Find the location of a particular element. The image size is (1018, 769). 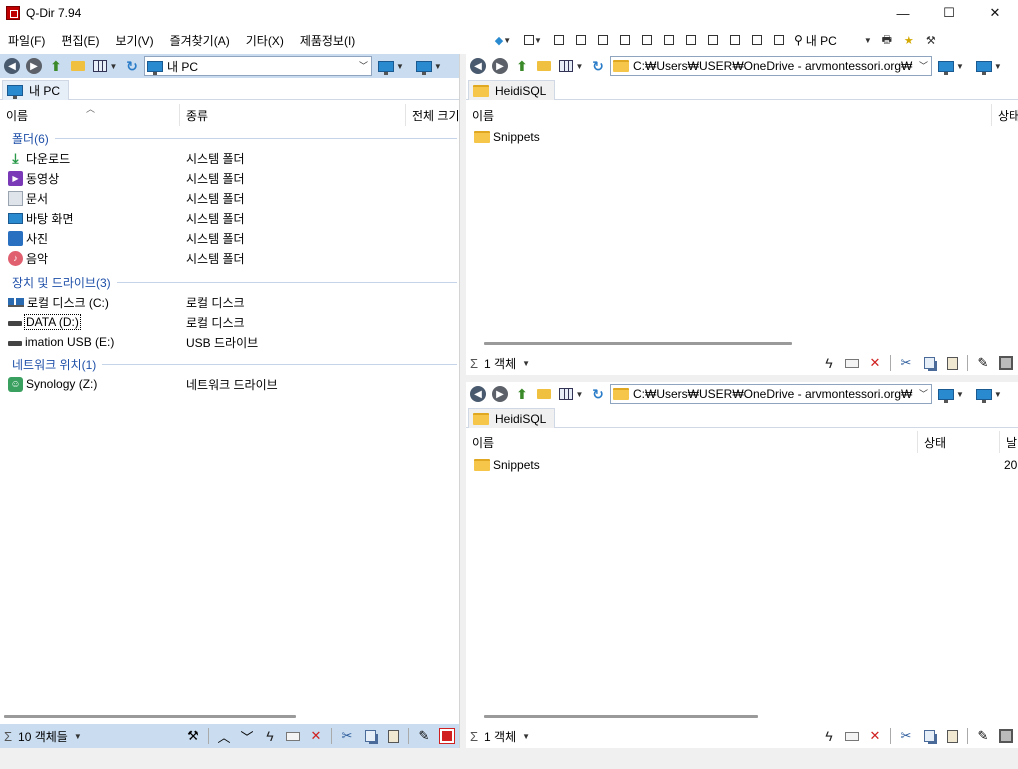

list-item: ▶ 동영상 시스템 폴더 is located at coordinates (229, 178).